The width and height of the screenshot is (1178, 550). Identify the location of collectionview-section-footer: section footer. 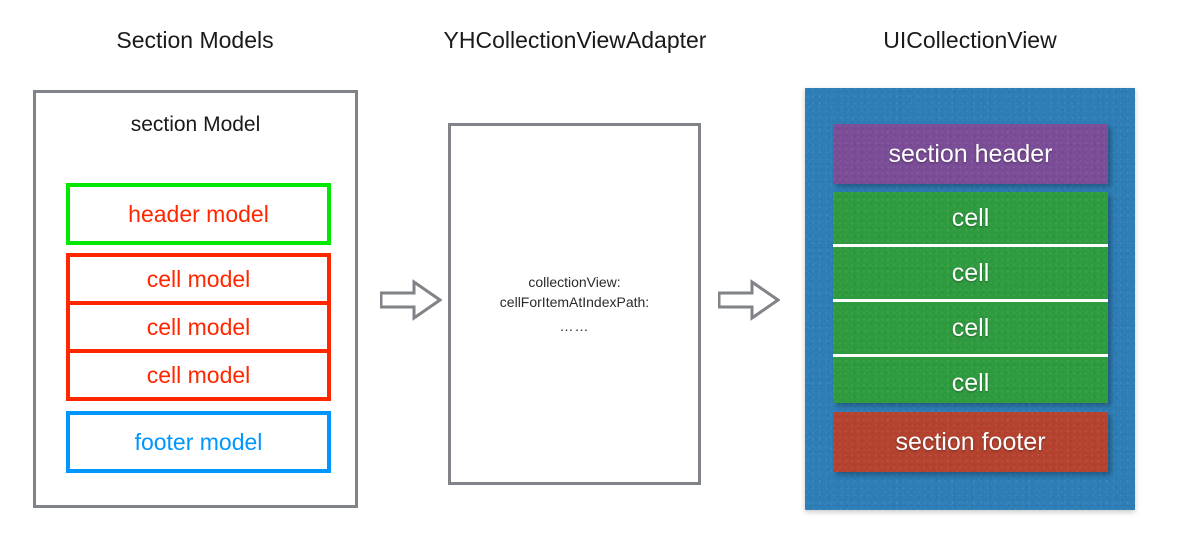
(970, 442).